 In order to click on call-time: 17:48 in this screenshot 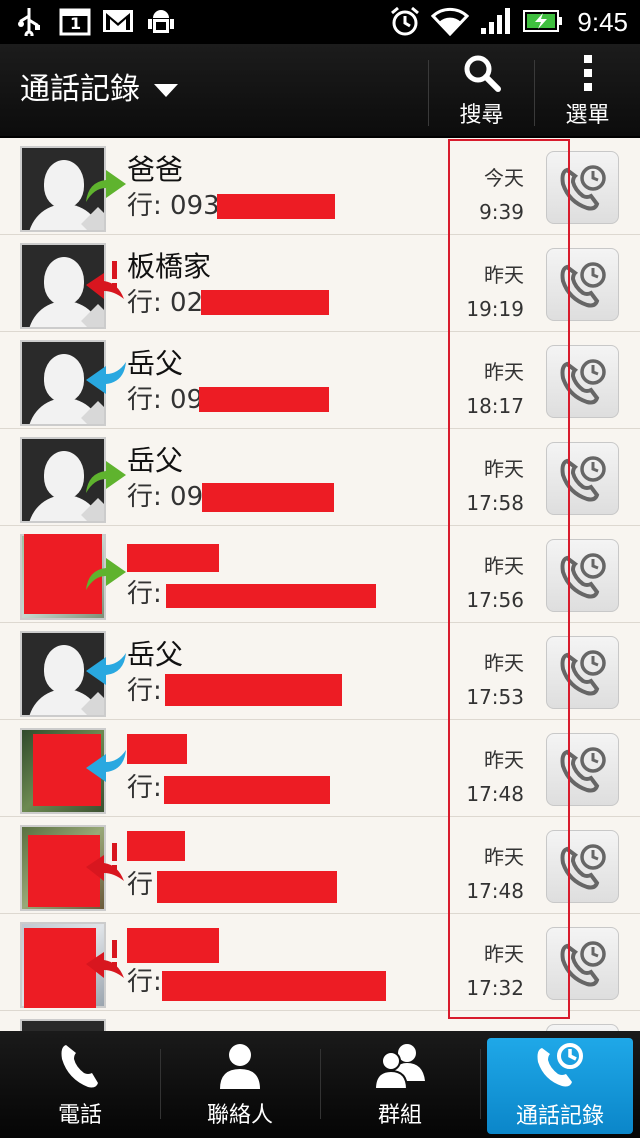, I will do `click(495, 794)`.